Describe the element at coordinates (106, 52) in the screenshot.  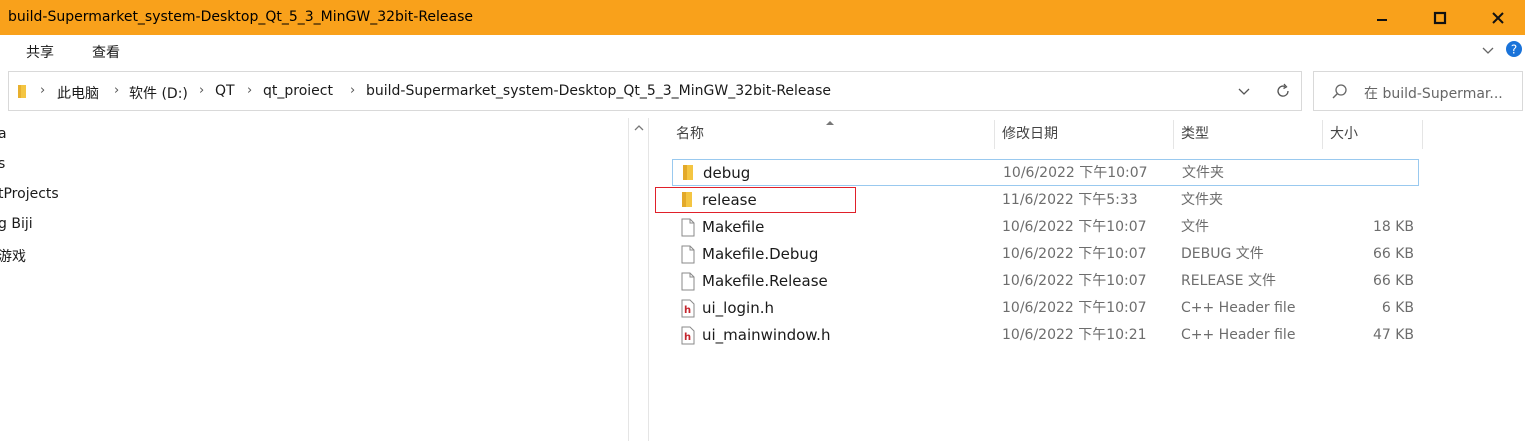
I see `ribbon-tab-view: 查看` at that location.